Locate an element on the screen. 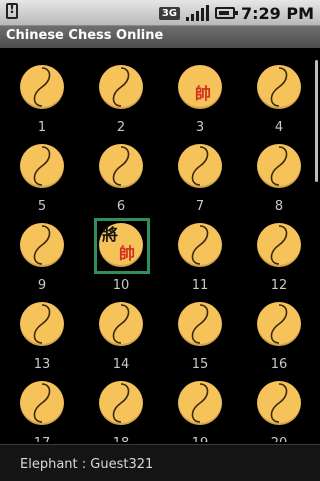 This screenshot has width=320, height=481. table-number-label: 17 is located at coordinates (42, 439).